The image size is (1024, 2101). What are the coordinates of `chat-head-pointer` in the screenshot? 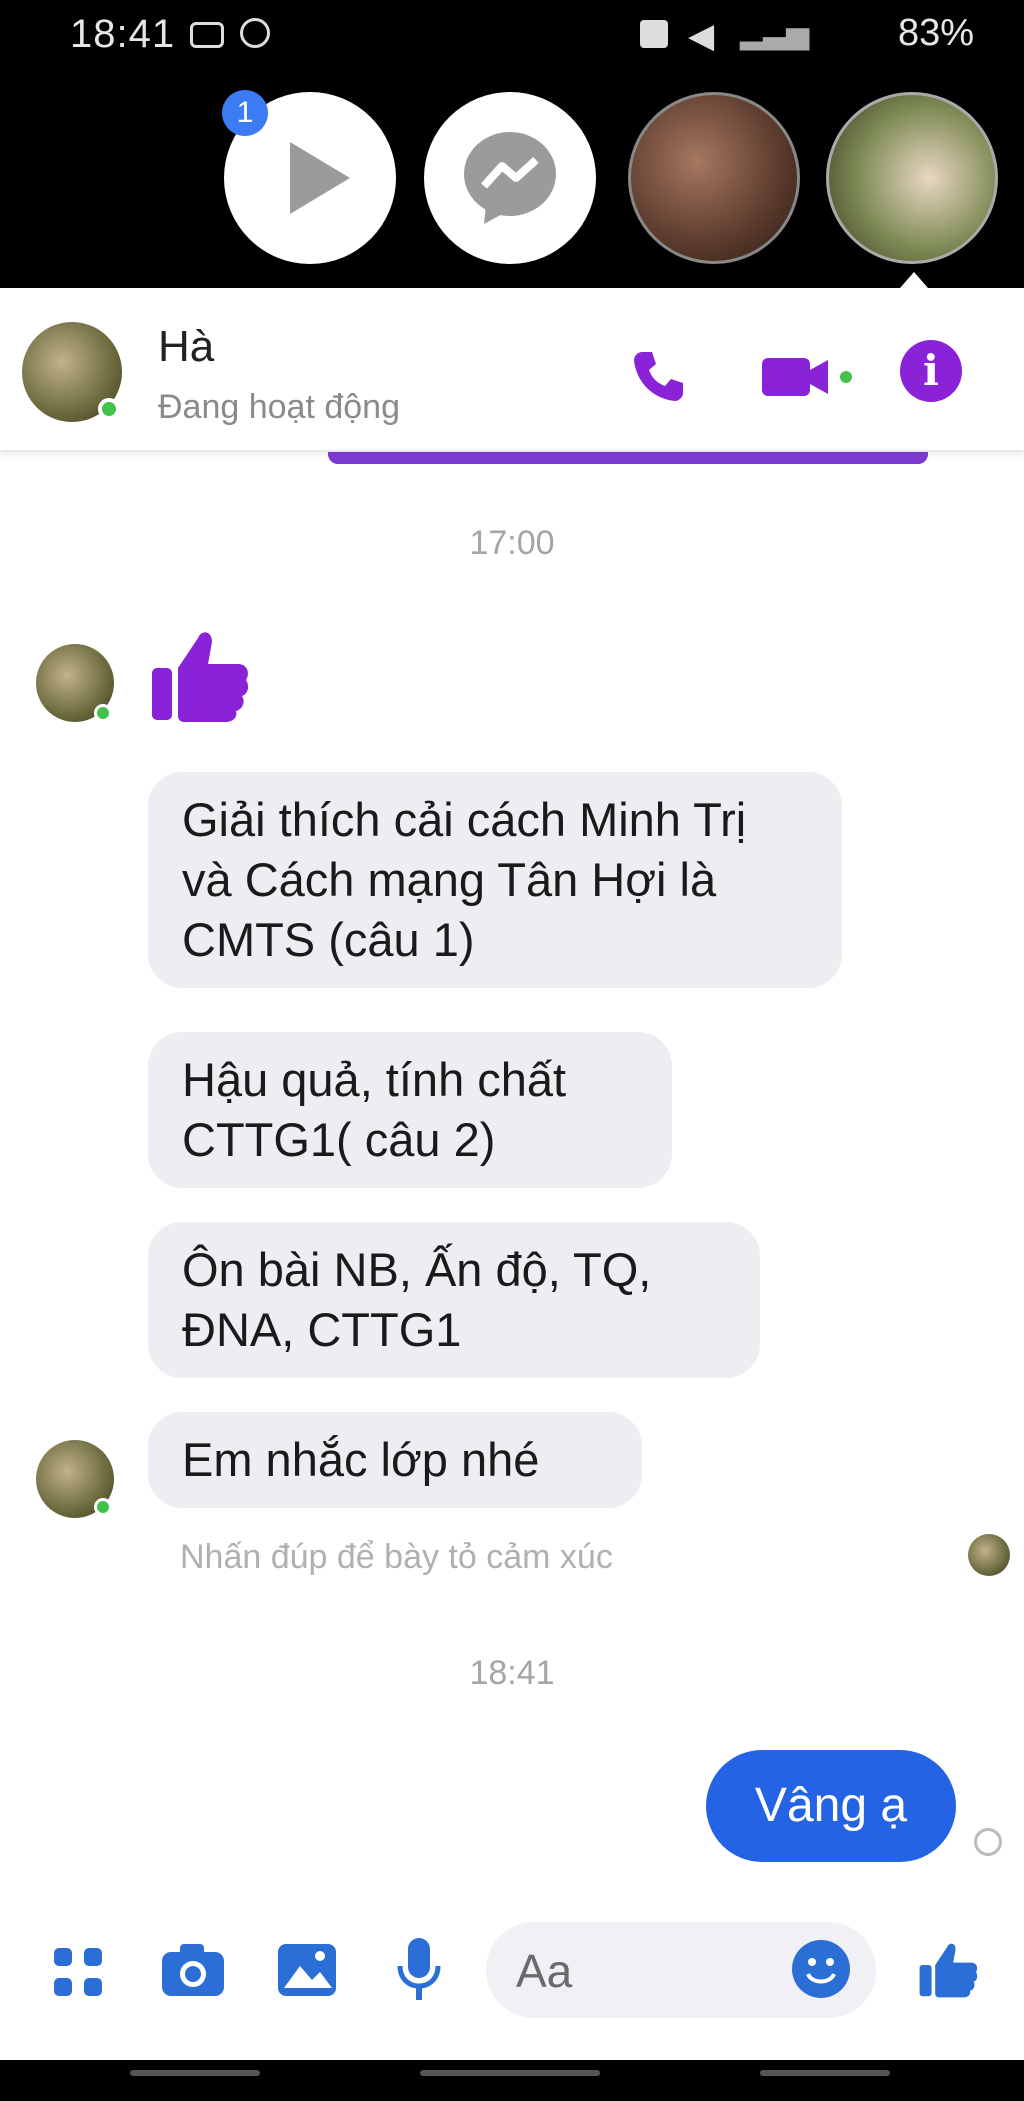 It's located at (914, 280).